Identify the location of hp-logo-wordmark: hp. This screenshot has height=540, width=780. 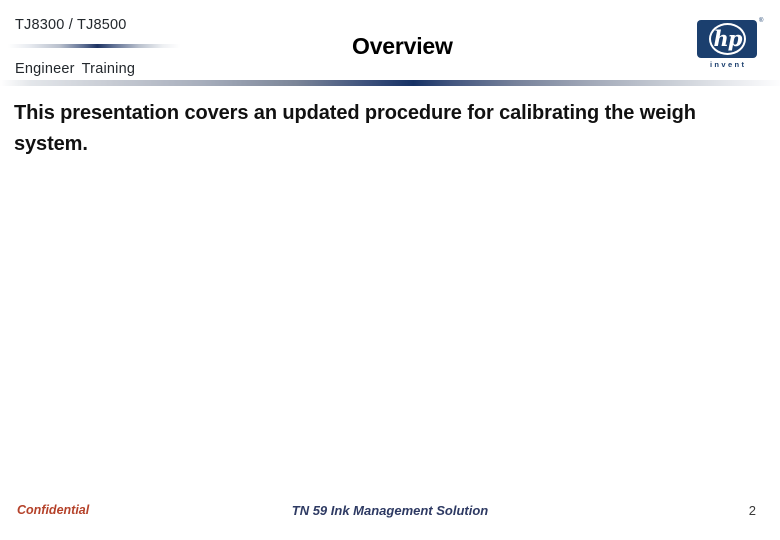
(728, 38).